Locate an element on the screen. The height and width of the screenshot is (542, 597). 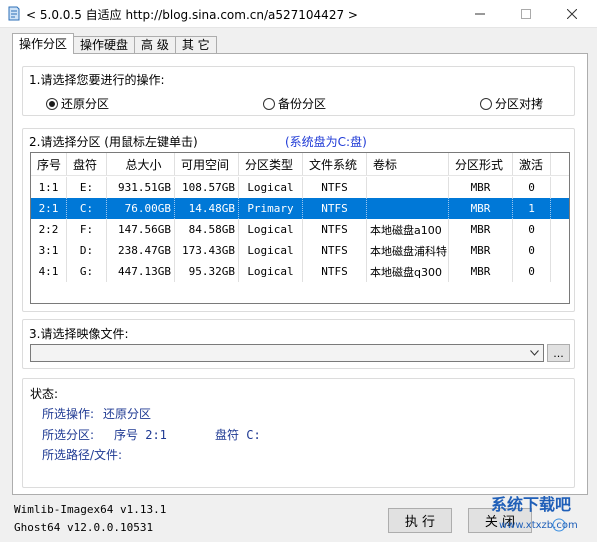
table-cell-free: 95.32GB is located at coordinates (207, 271).